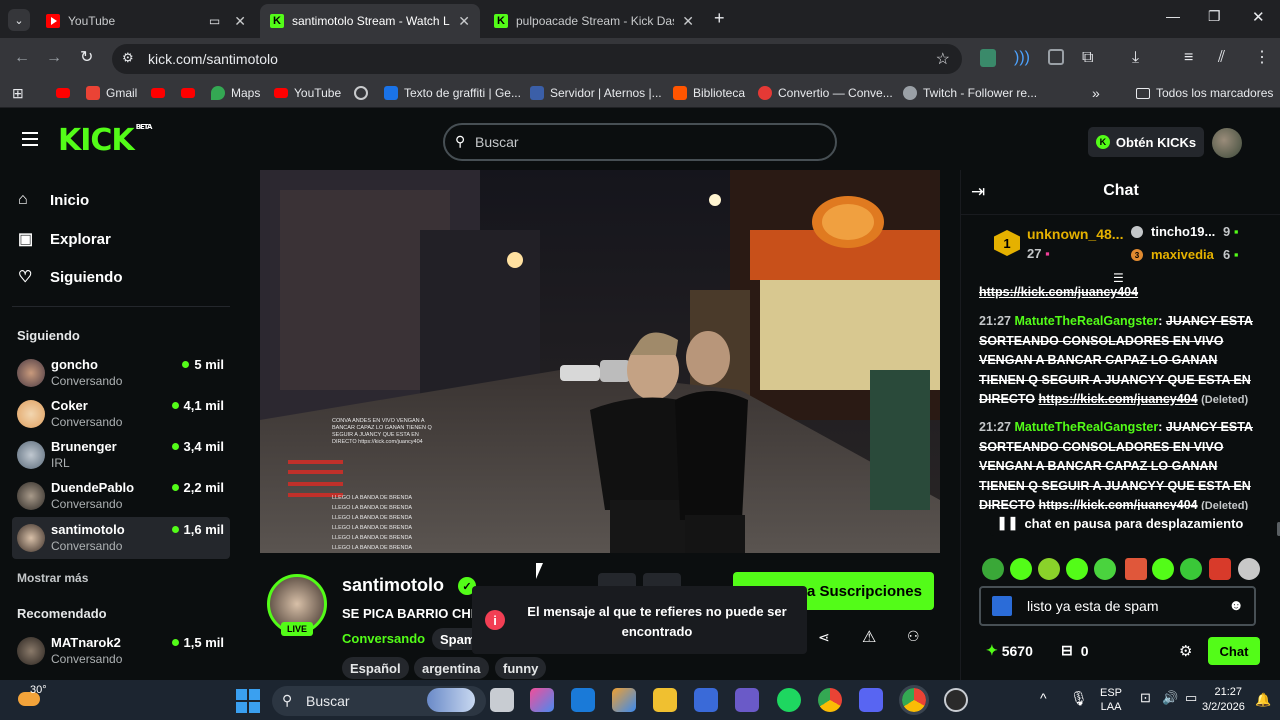 Image resolution: width=1280 pixels, height=720 pixels. Describe the element at coordinates (709, 93) in the screenshot. I see `bookmark-biblioteca: Biblioteca` at that location.